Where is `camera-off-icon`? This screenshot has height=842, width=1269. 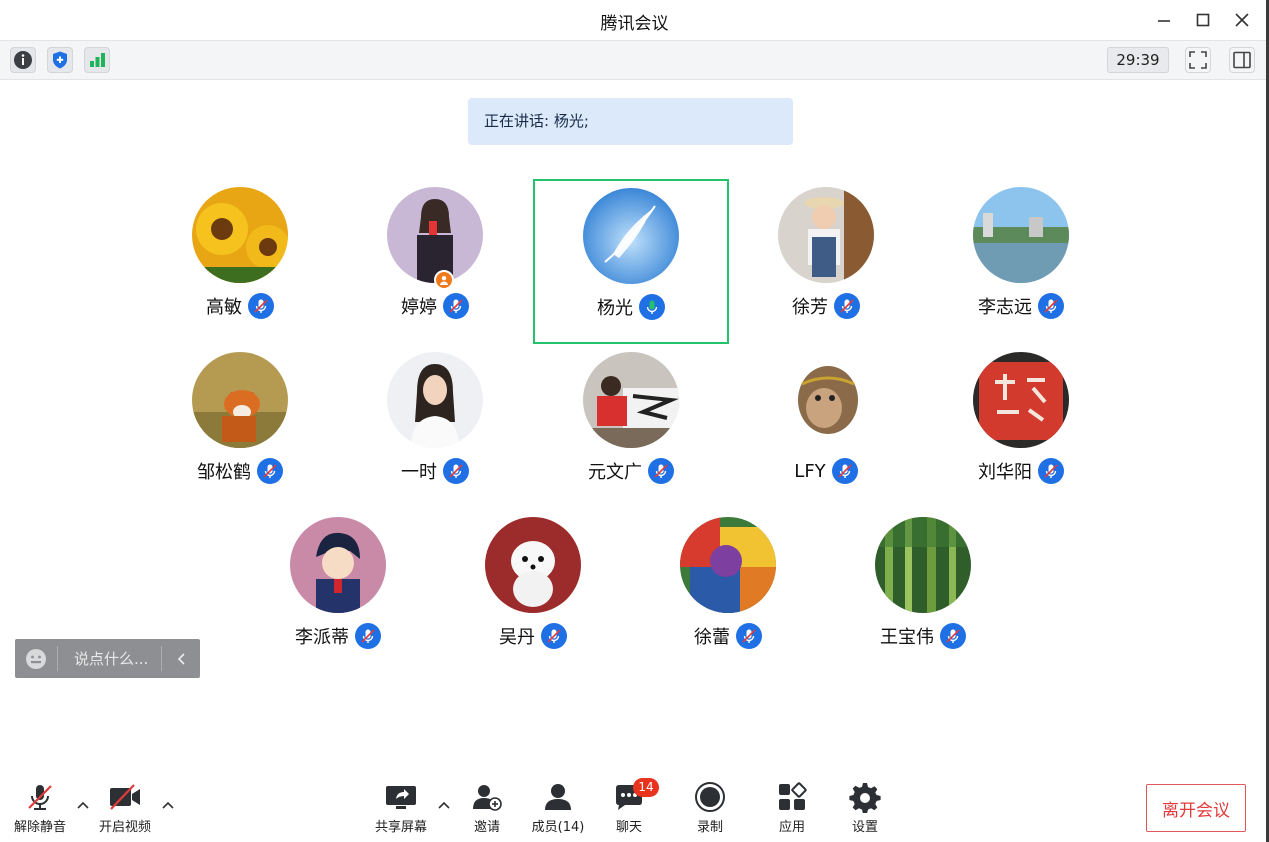
camera-off-icon is located at coordinates (125, 797).